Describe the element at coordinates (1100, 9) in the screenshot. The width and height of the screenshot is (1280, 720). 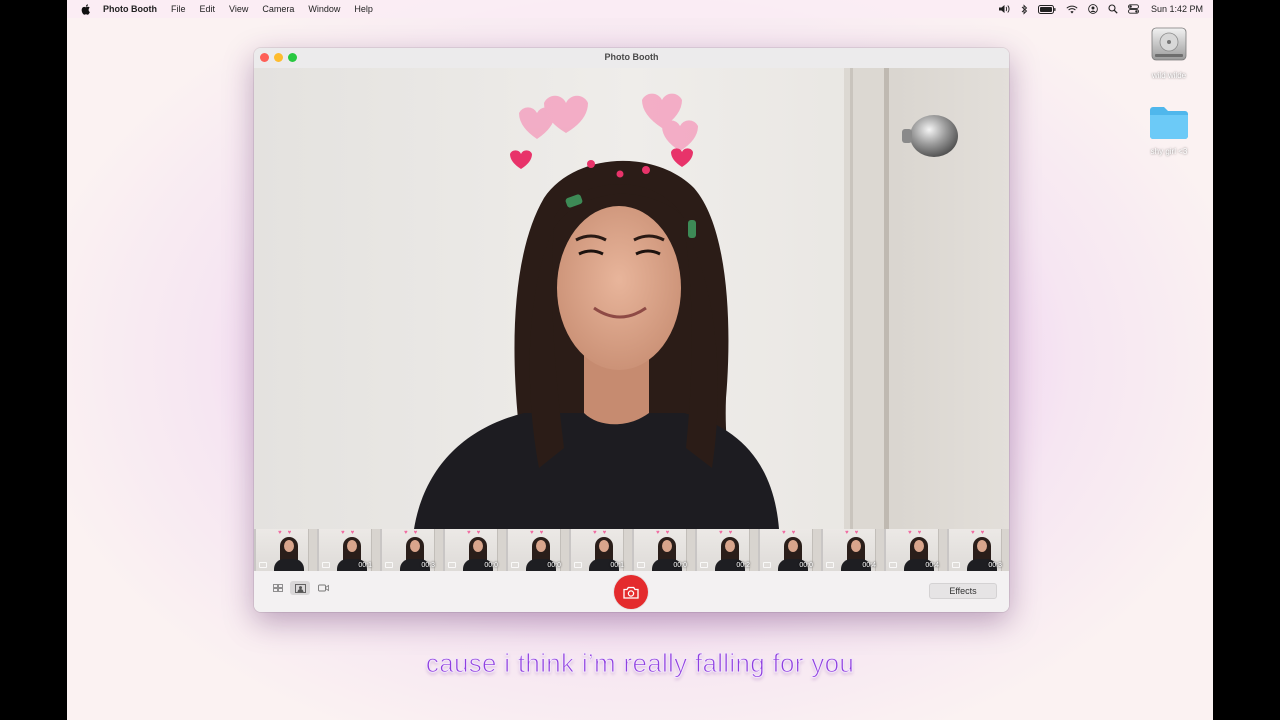
I see `menu-bar-status-area: Sun 1:42 PM` at that location.